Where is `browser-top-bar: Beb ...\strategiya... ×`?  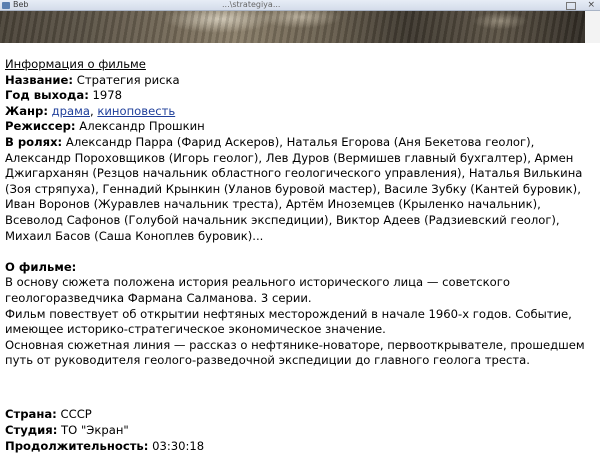 browser-top-bar: Beb ...\strategiya... × is located at coordinates (300, 5).